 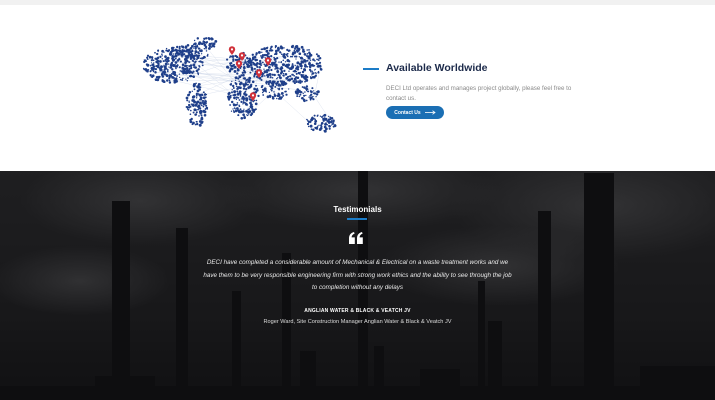 I want to click on map-pin-icon, so click(x=232, y=50).